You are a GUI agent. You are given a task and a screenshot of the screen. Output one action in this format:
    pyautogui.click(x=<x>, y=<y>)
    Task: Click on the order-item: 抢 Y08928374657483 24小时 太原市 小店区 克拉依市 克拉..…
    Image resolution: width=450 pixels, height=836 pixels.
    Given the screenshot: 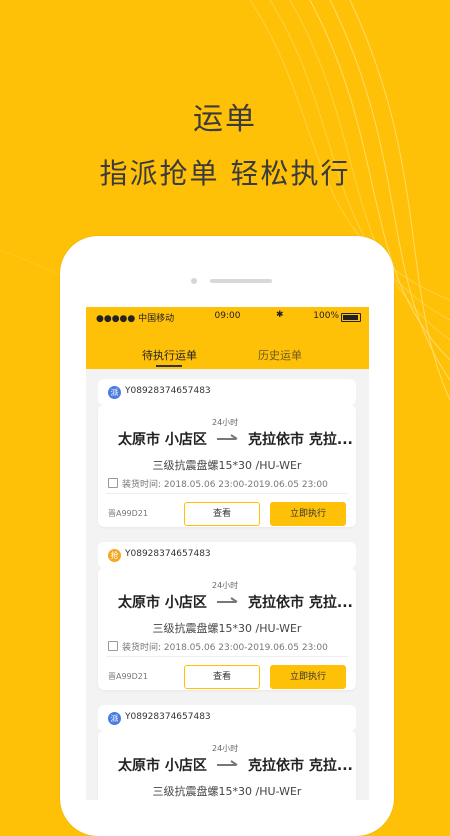 What is the action you would take?
    pyautogui.click(x=228, y=617)
    